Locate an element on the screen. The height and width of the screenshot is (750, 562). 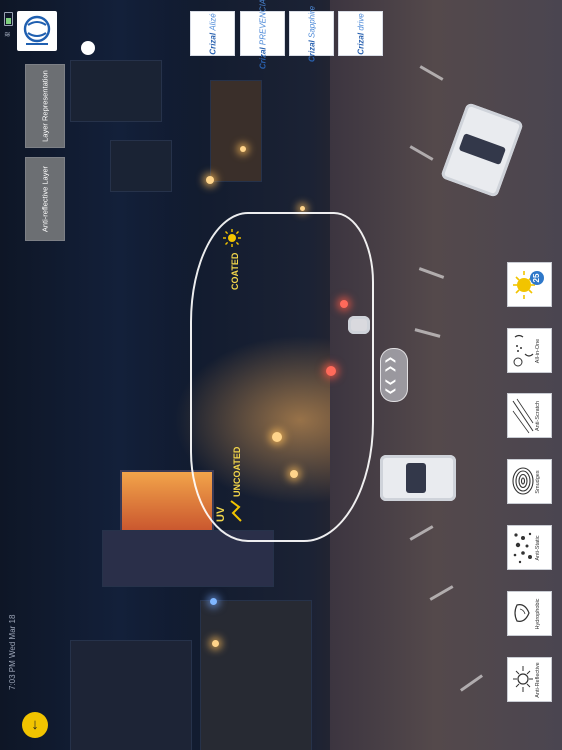
brand-tile-label: Crizal Sapphire is located at coordinates (311, 33).